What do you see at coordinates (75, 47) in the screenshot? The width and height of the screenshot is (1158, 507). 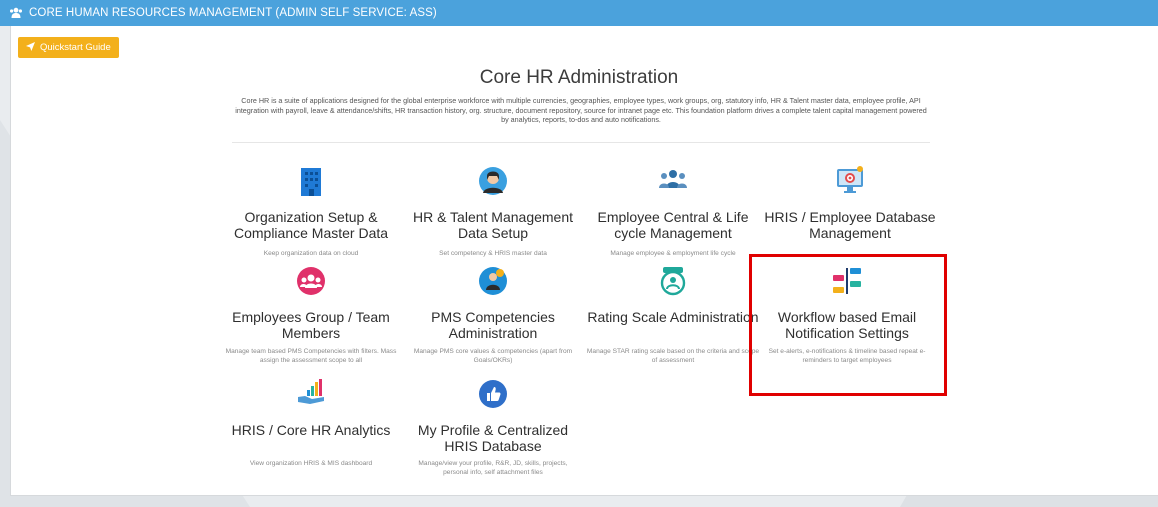 I see `quickstart-guide-label: Quickstart Guide` at bounding box center [75, 47].